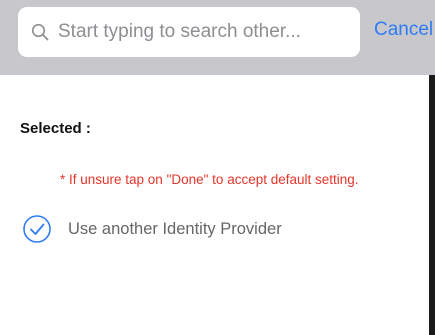 This screenshot has width=435, height=335. I want to click on cancel-button: Cancel, so click(403, 30).